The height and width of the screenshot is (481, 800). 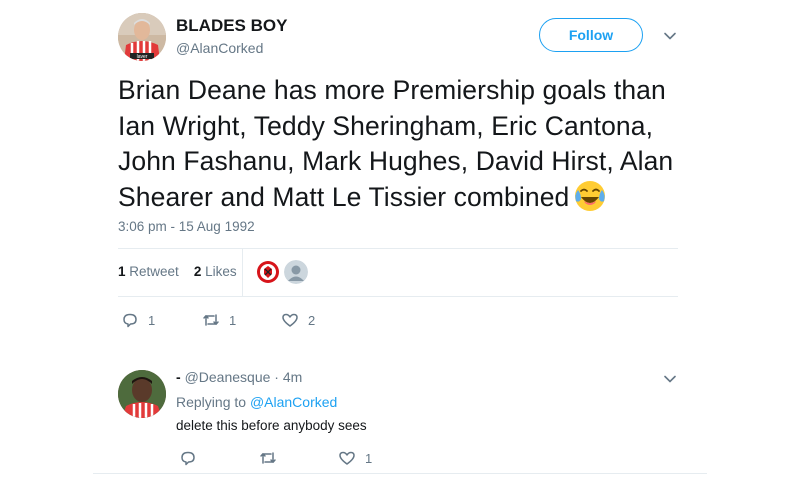 I want to click on stats-divider, so click(x=242, y=272).